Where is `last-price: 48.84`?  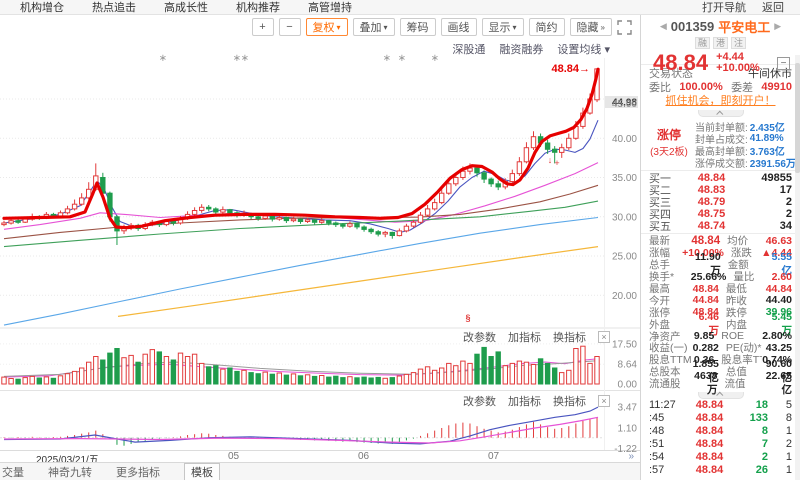 last-price: 48.84 is located at coordinates (681, 62).